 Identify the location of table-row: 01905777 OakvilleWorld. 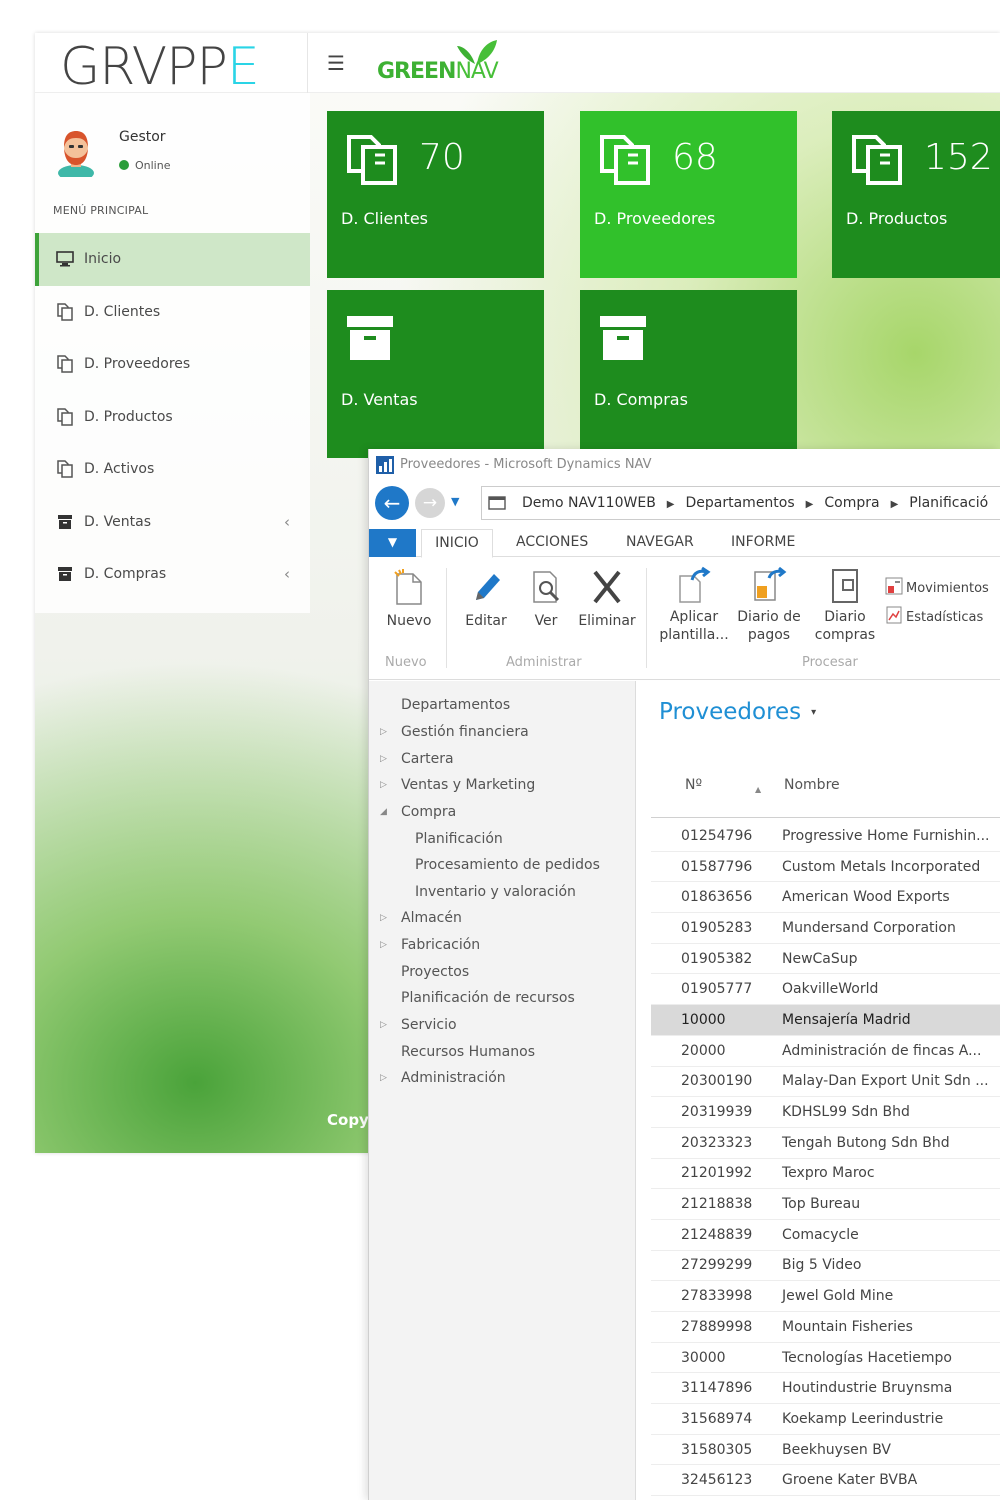
(825, 990).